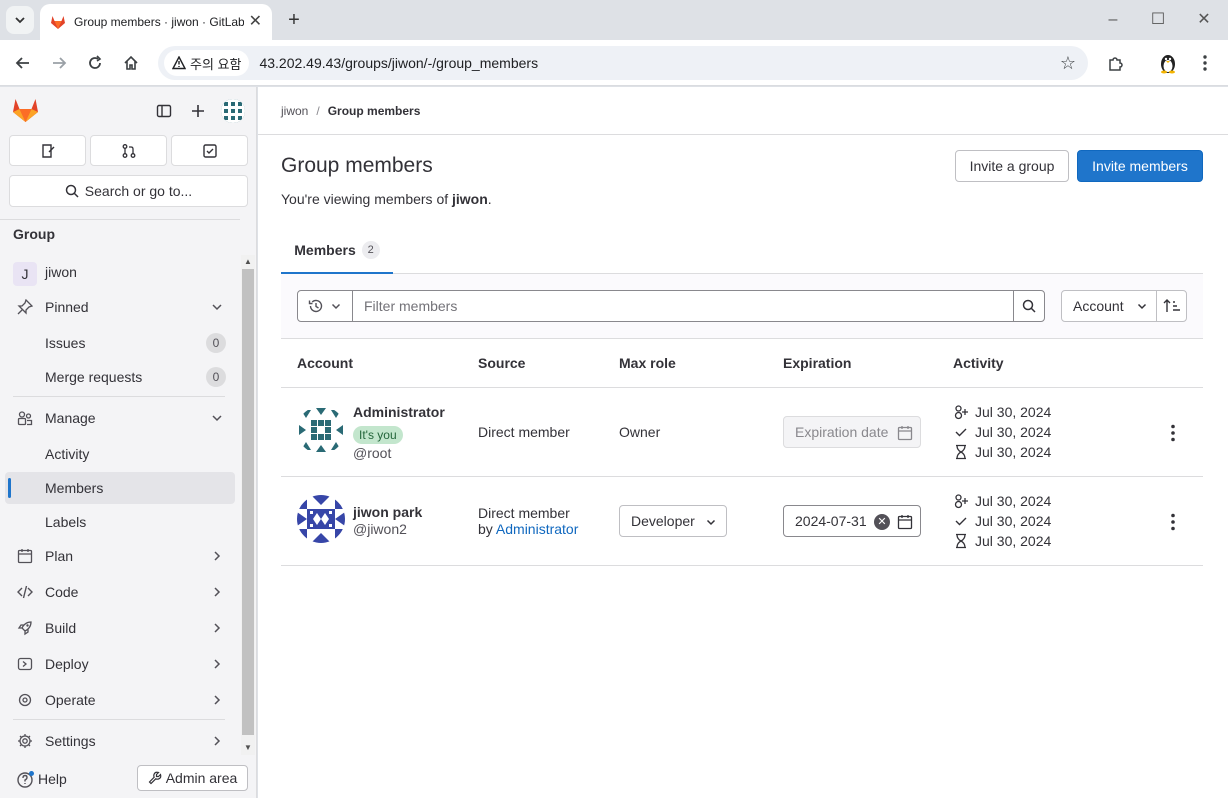 Image resolution: width=1228 pixels, height=798 pixels. What do you see at coordinates (23, 63) in the screenshot?
I see `back-icon` at bounding box center [23, 63].